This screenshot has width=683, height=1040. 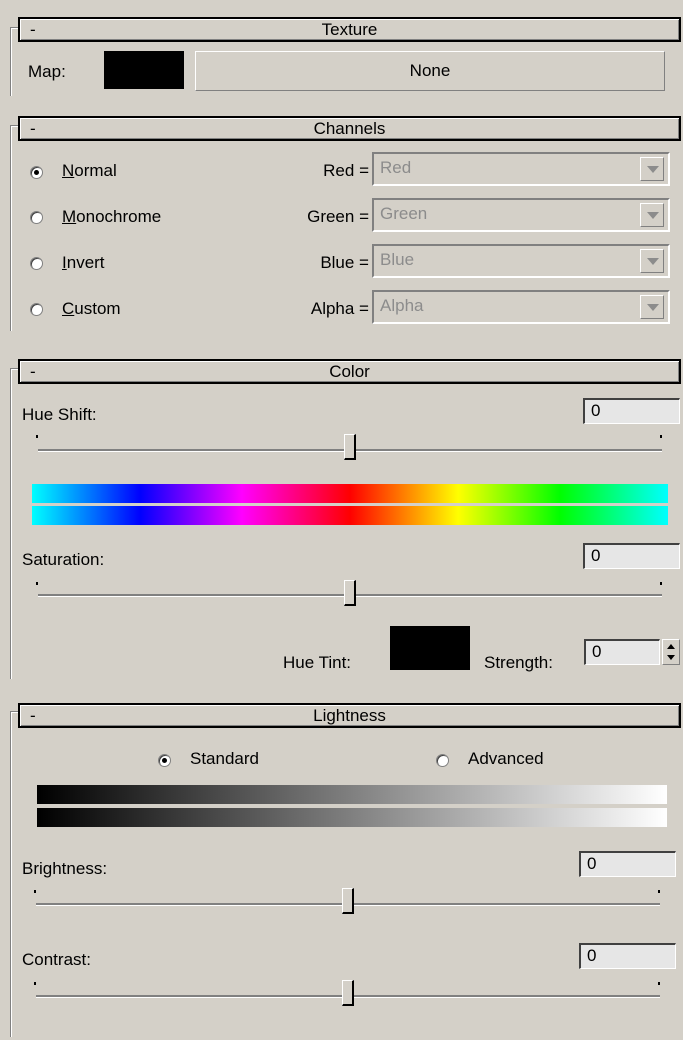 I want to click on normal-radio-label: Normal, so click(x=89, y=171).